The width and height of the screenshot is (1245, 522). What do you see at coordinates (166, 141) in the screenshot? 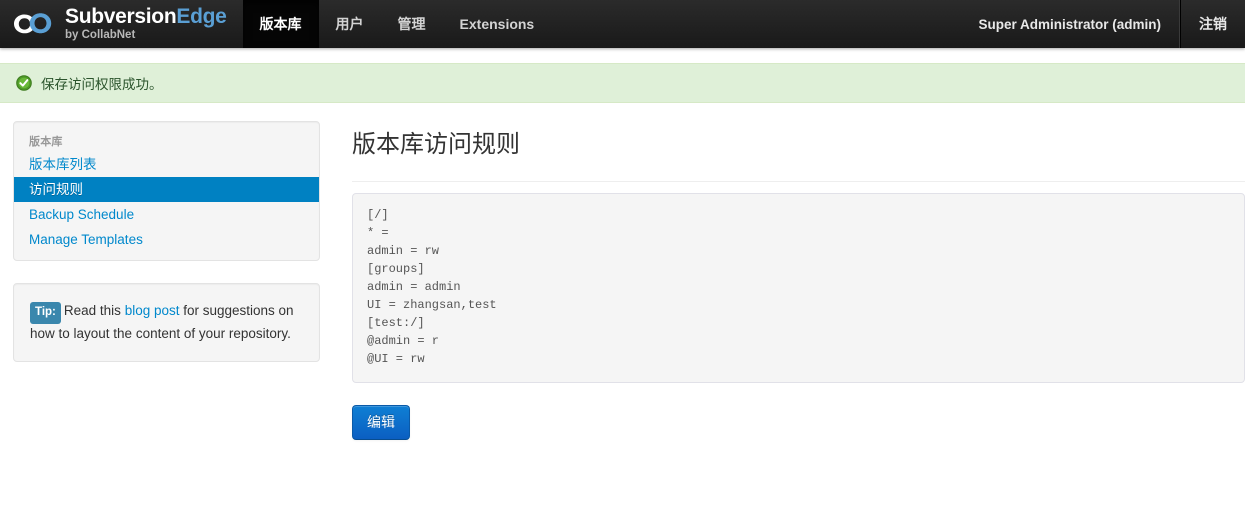
I see `sidebar-group-header-item: 版本库` at bounding box center [166, 141].